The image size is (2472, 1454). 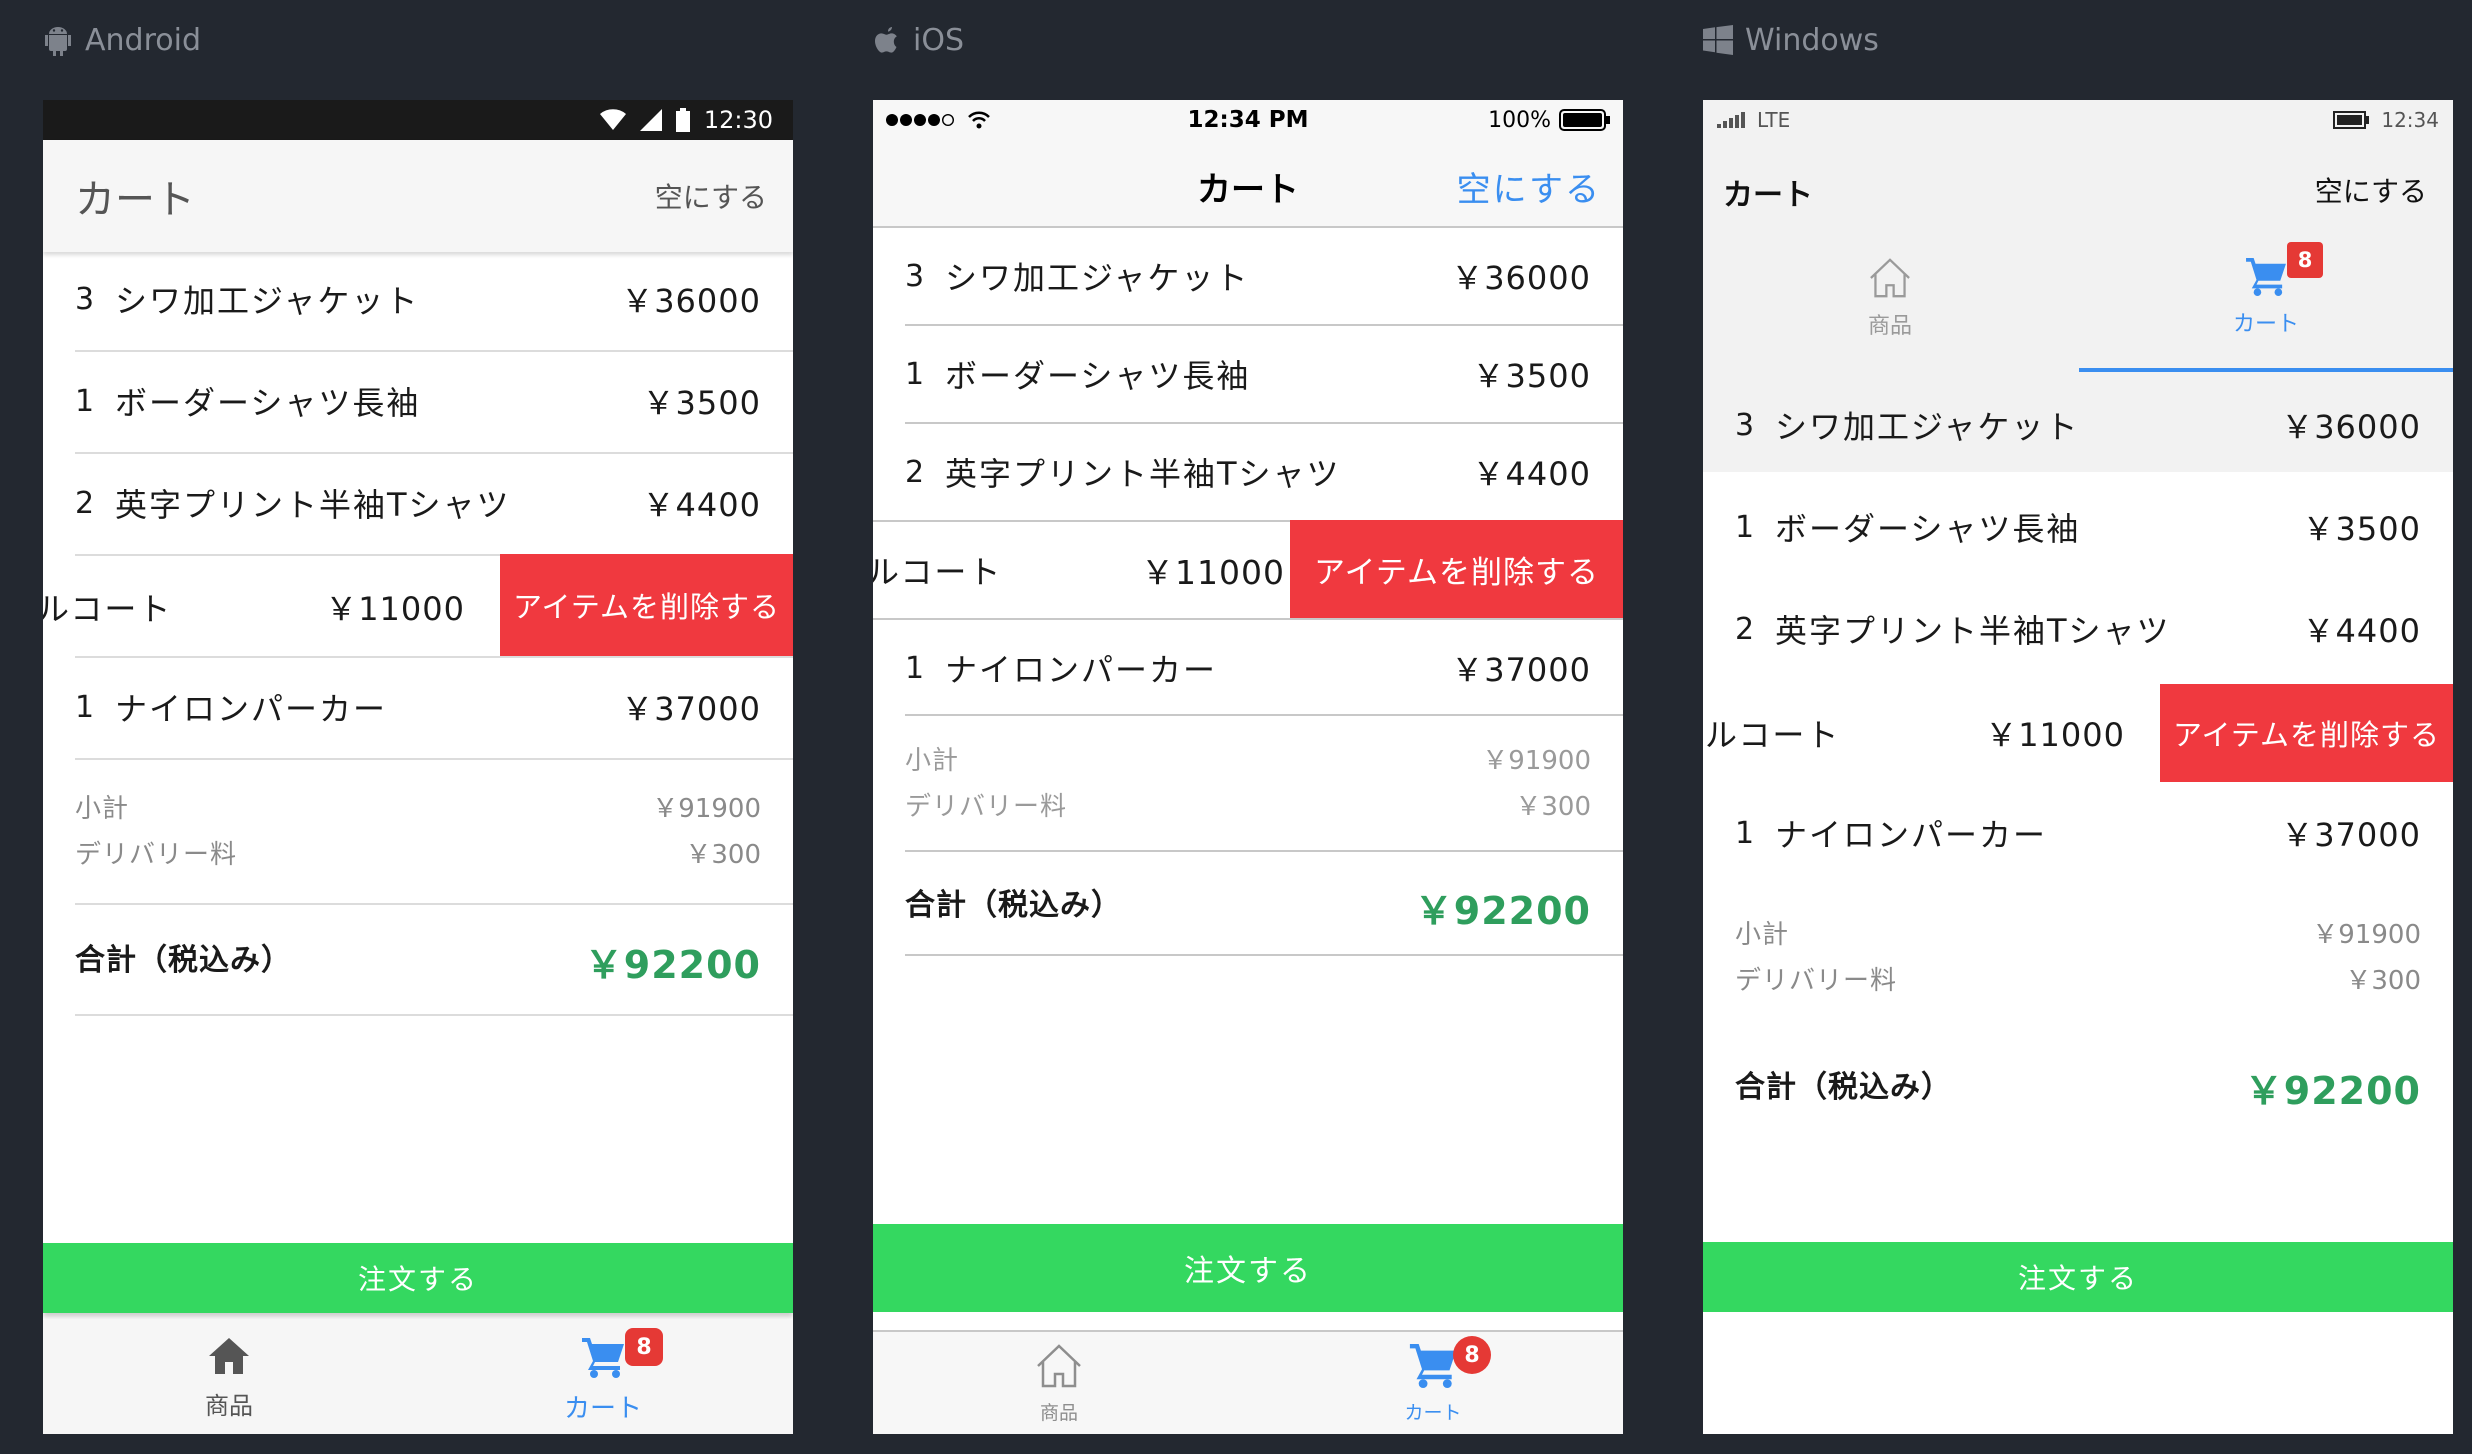 What do you see at coordinates (418, 196) in the screenshot?
I see `app-bar: カート 空にする` at bounding box center [418, 196].